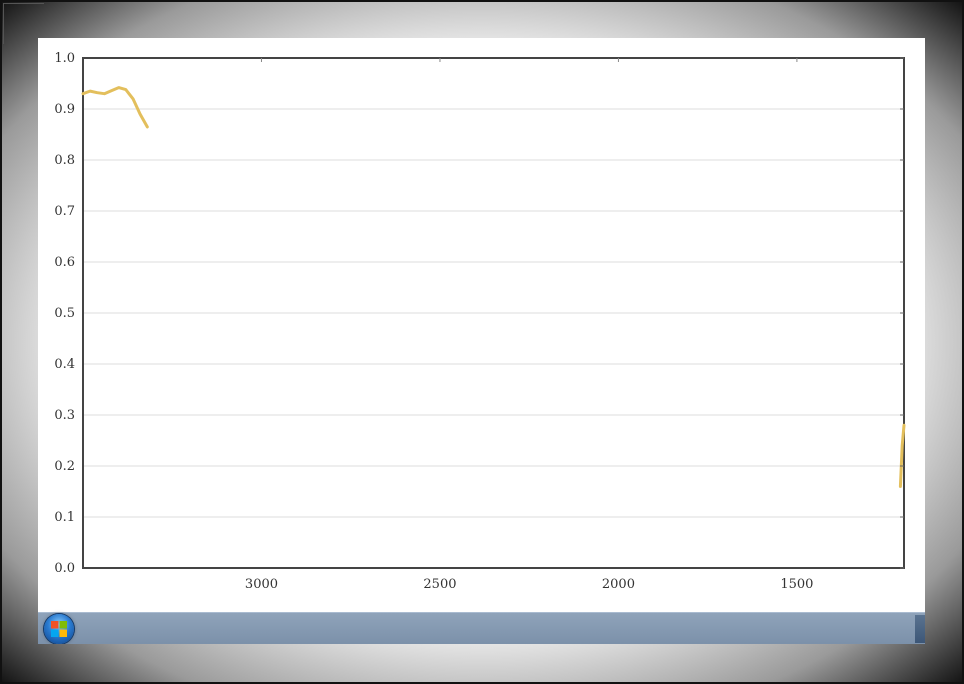 The height and width of the screenshot is (684, 964). I want to click on x-tick-label: 2000, so click(618, 584).